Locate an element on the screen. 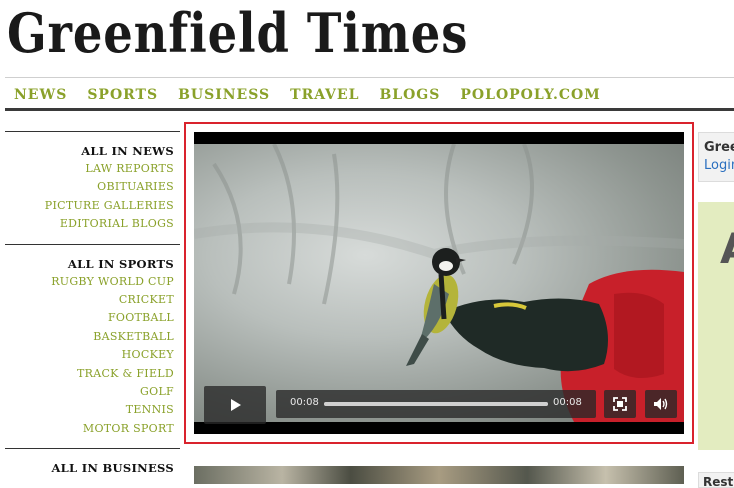  video-controls: 00:08 00:08 is located at coordinates (442, 406).